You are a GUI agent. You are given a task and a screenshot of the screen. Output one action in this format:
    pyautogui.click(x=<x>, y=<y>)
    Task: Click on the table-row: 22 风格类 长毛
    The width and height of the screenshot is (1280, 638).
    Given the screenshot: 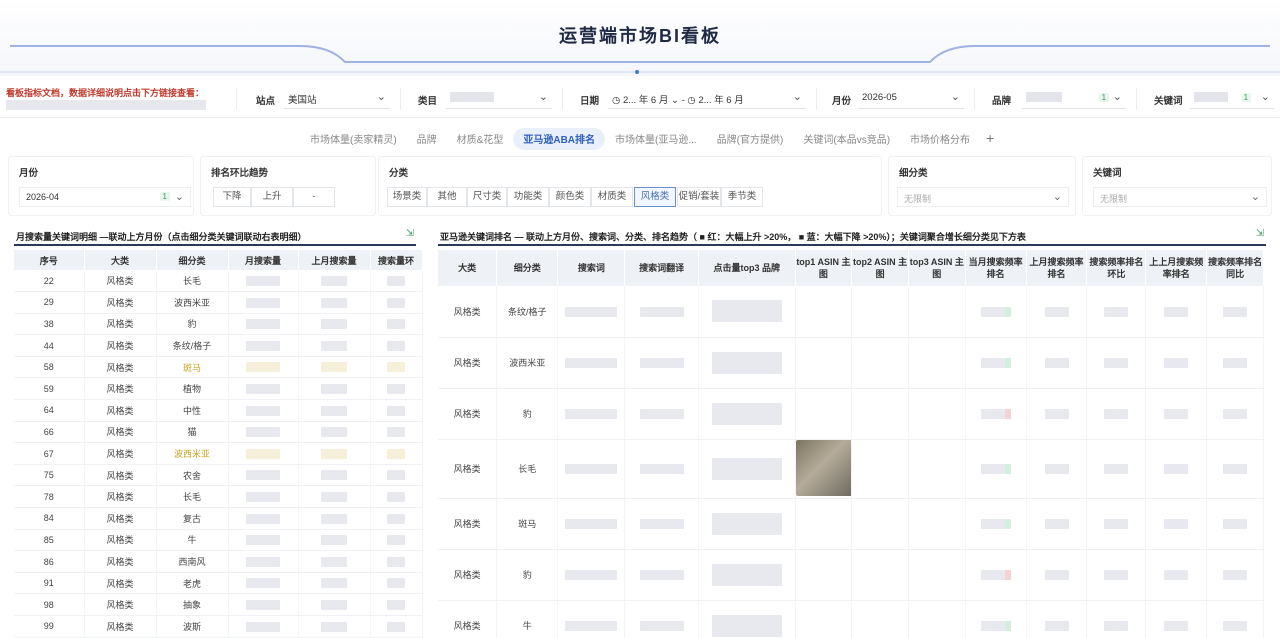 What is the action you would take?
    pyautogui.click(x=218, y=281)
    